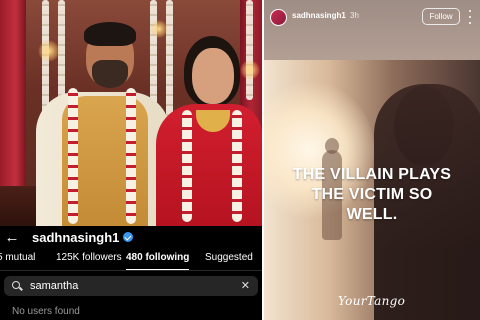 The width and height of the screenshot is (480, 320). I want to click on tabs-divider, so click(131, 270).